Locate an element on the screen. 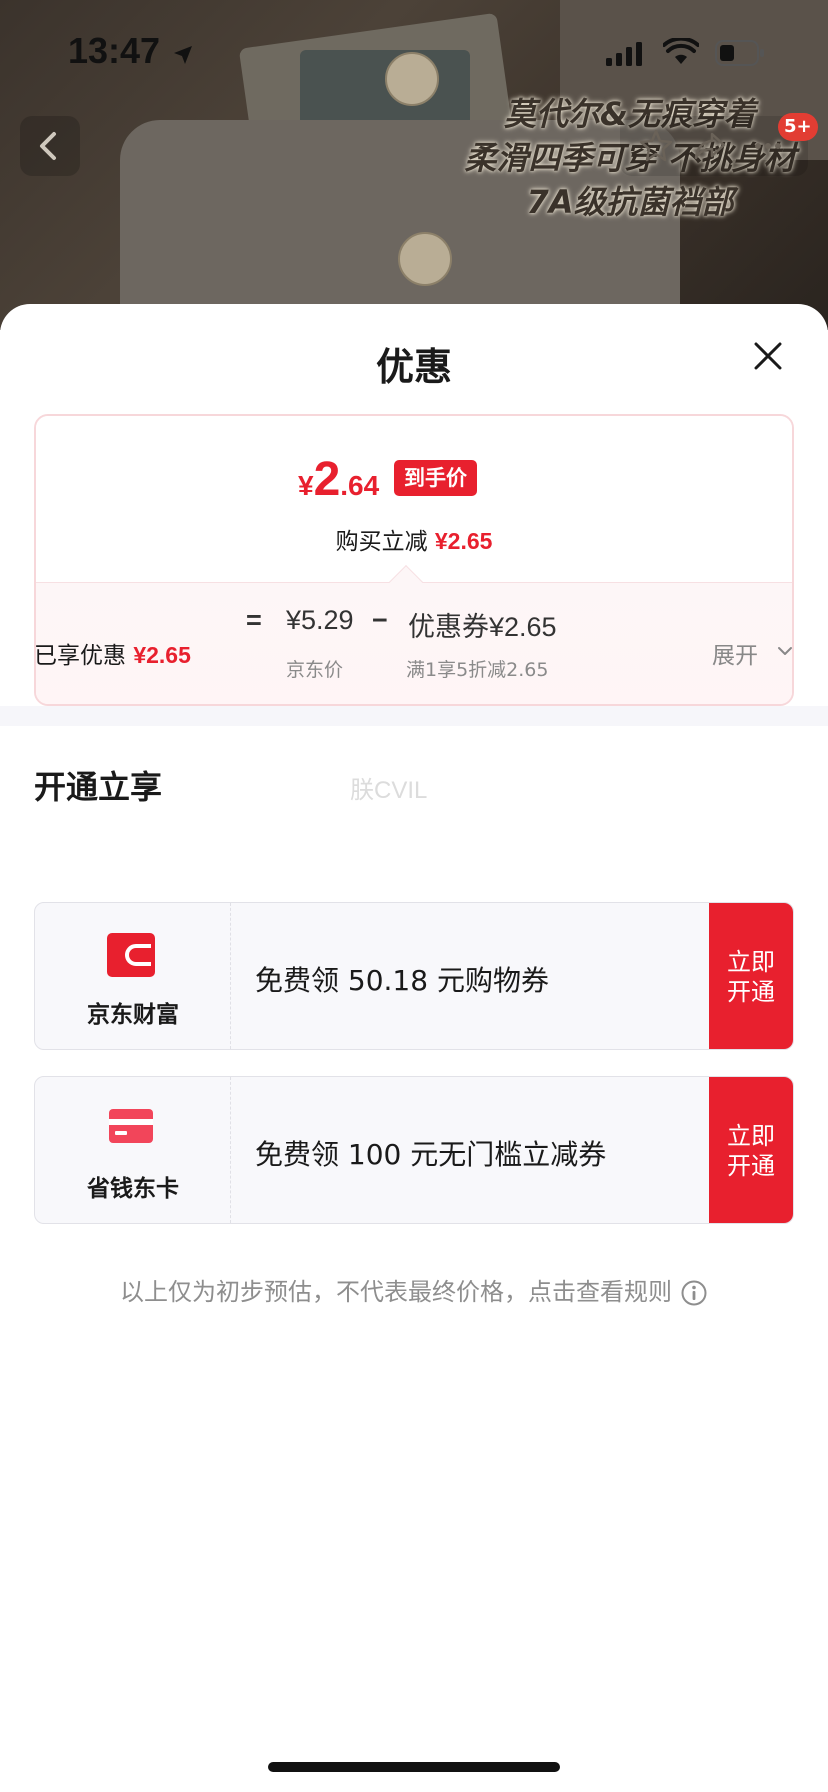 This screenshot has width=828, height=1792. chevron-left-icon is located at coordinates (48, 146).